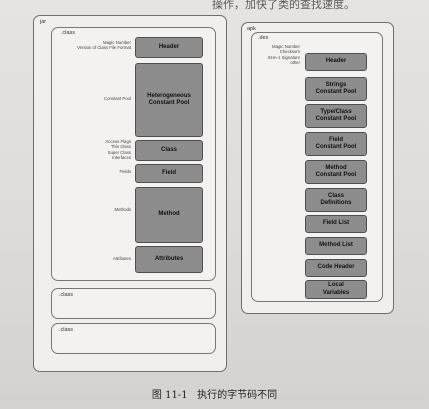 This screenshot has width=429, height=409. What do you see at coordinates (336, 200) in the screenshot?
I see `apk-box-class-definitions: Class Definitions` at bounding box center [336, 200].